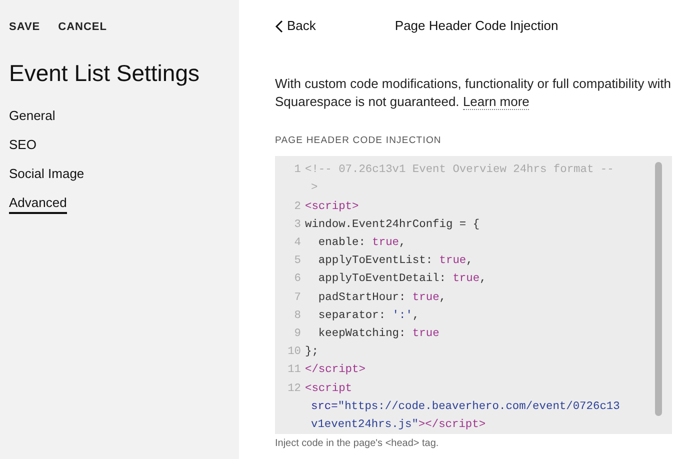 This screenshot has width=700, height=459. I want to click on section-label: PAGE HEADER CODE INJECTION, so click(358, 141).